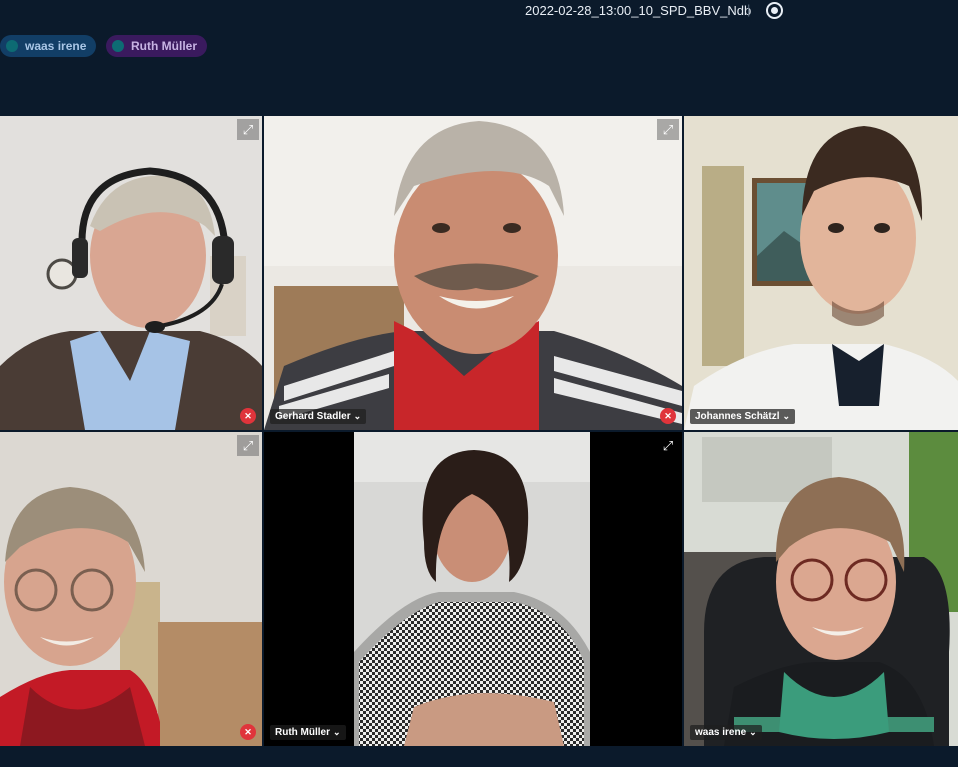  Describe the element at coordinates (479, 756) in the screenshot. I see `bottom-bar` at that location.